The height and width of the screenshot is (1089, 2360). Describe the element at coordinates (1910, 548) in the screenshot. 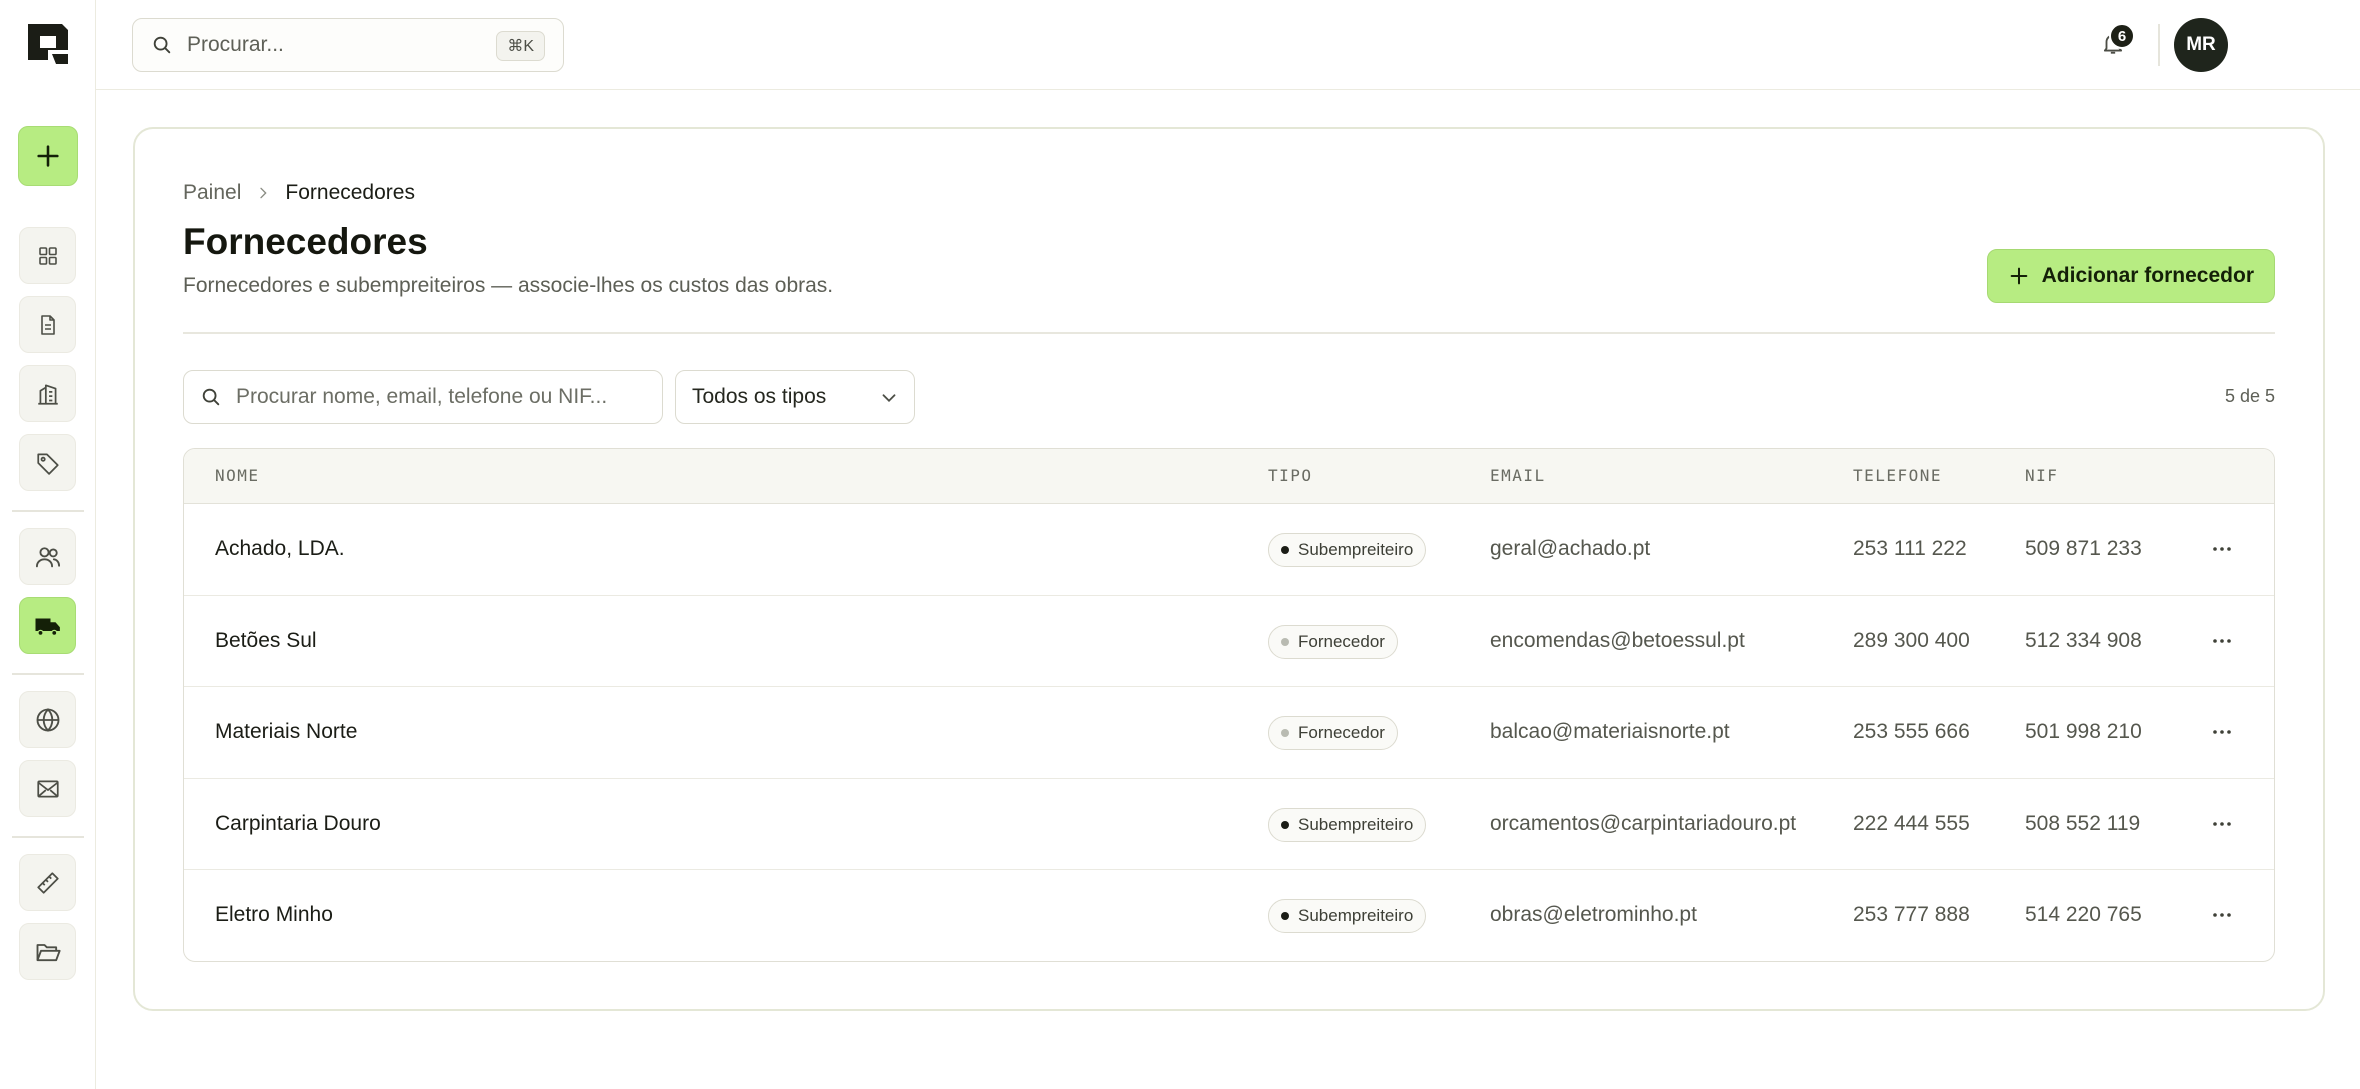

I see `supplier-phone: 253 111 222` at that location.